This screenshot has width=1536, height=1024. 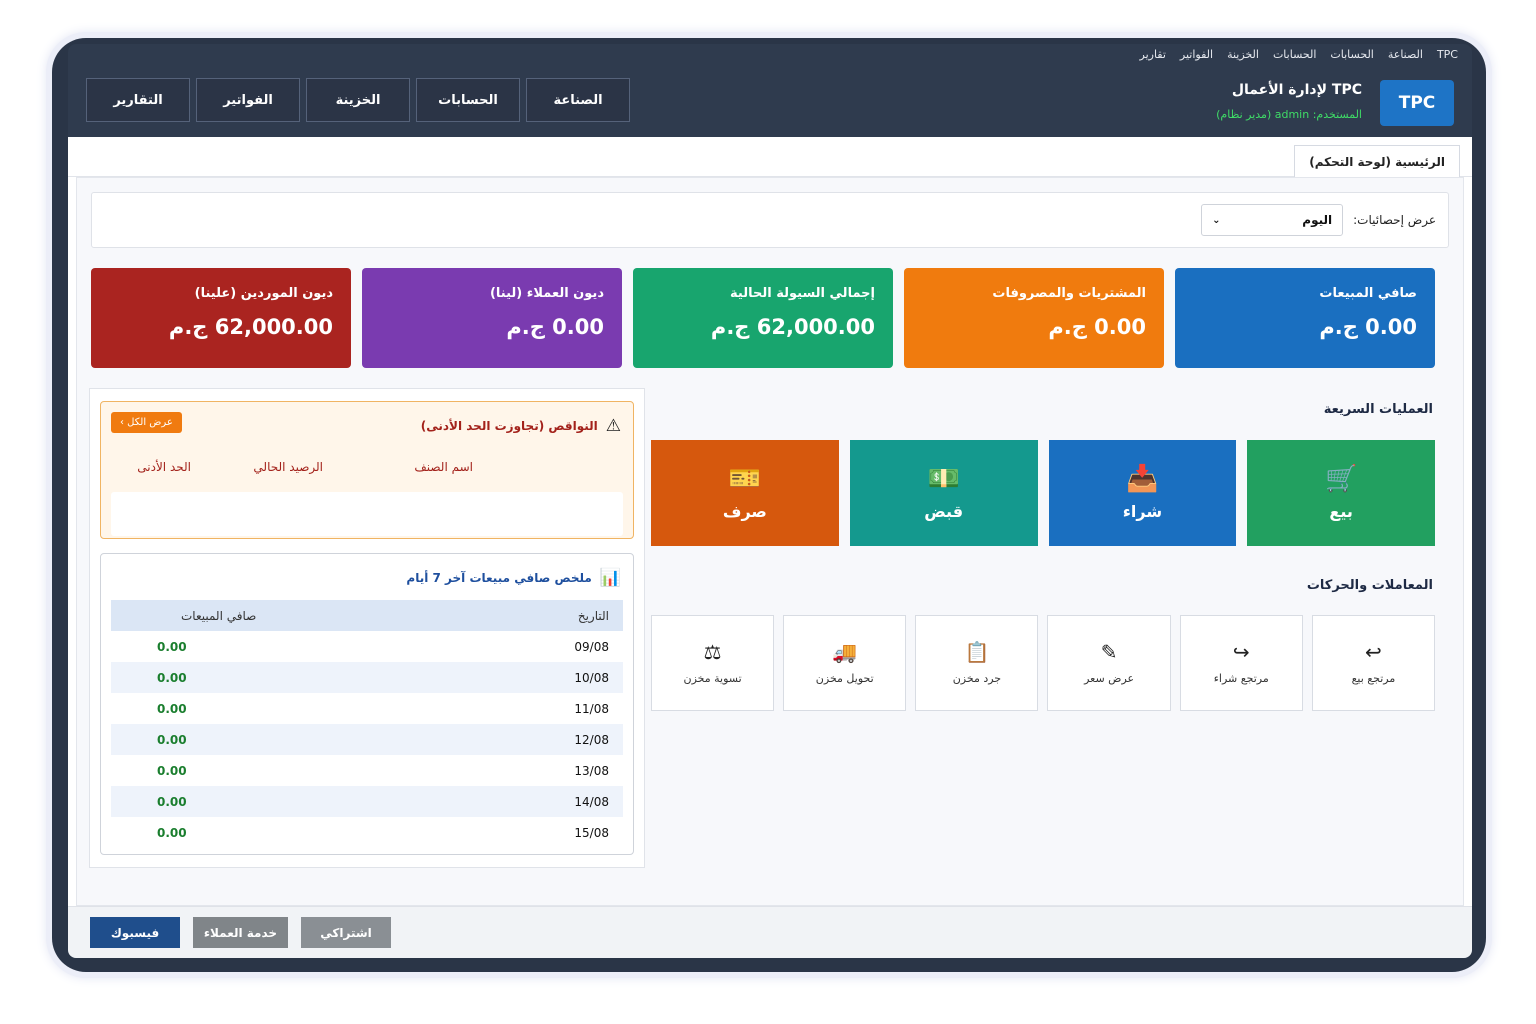 What do you see at coordinates (1109, 651) in the screenshot?
I see `edit-document-icon: ✎` at bounding box center [1109, 651].